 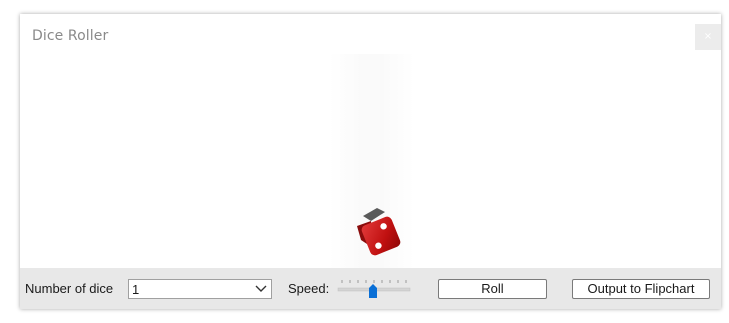 I want to click on slider-thumb, so click(x=373, y=291).